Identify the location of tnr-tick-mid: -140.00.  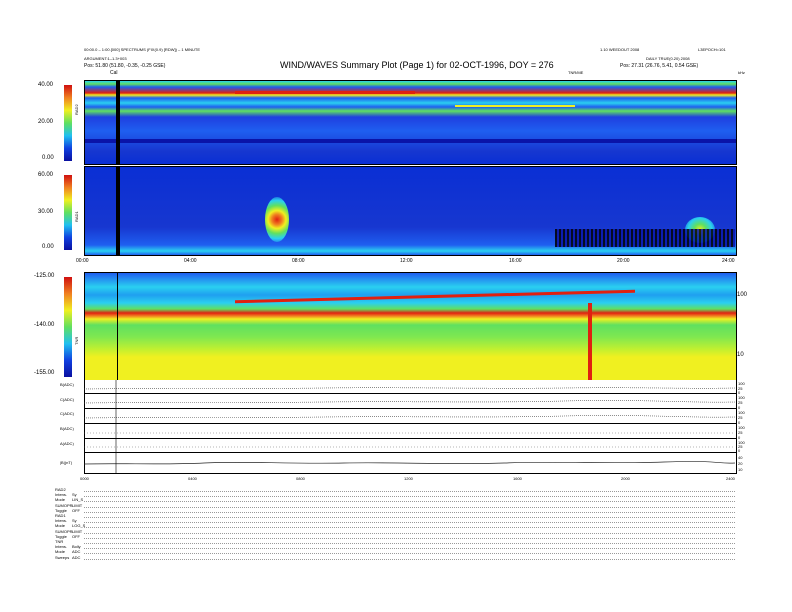
(44, 325).